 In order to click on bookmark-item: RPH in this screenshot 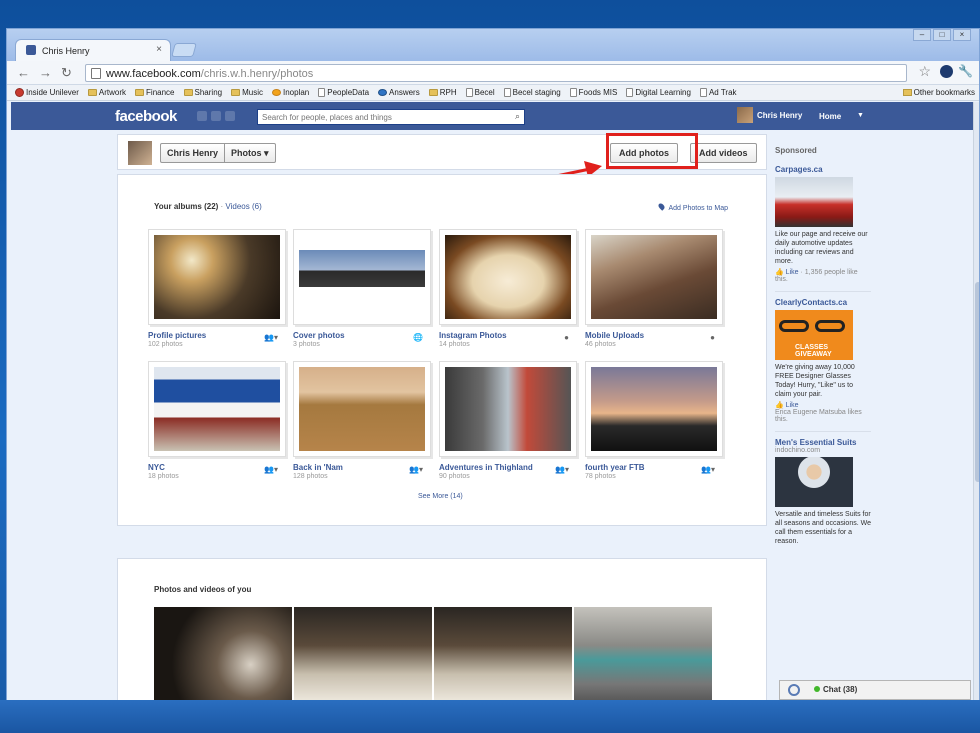, I will do `click(442, 92)`.